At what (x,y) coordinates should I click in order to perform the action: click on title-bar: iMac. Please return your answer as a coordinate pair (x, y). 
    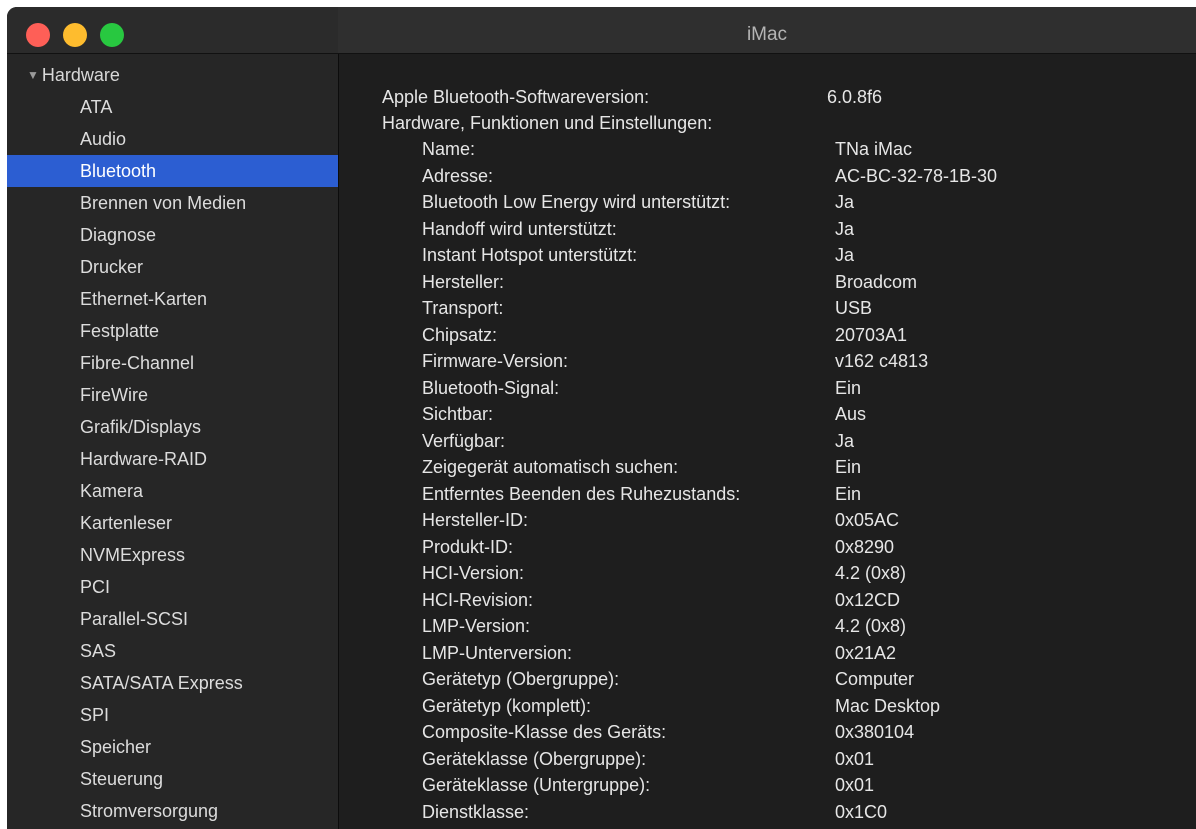
    Looking at the image, I should click on (601, 30).